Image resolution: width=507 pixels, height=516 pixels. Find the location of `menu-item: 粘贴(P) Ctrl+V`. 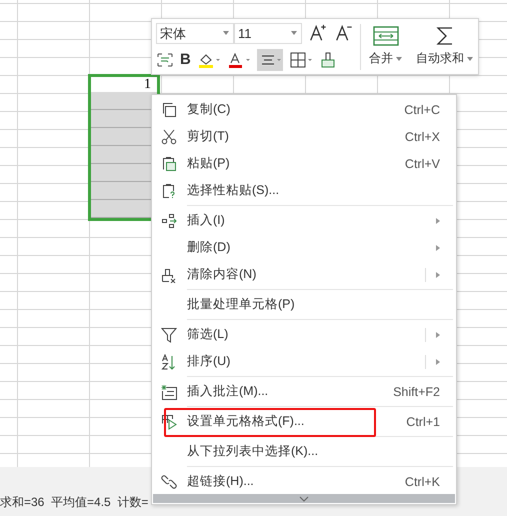

menu-item: 粘贴(P) Ctrl+V is located at coordinates (304, 163).